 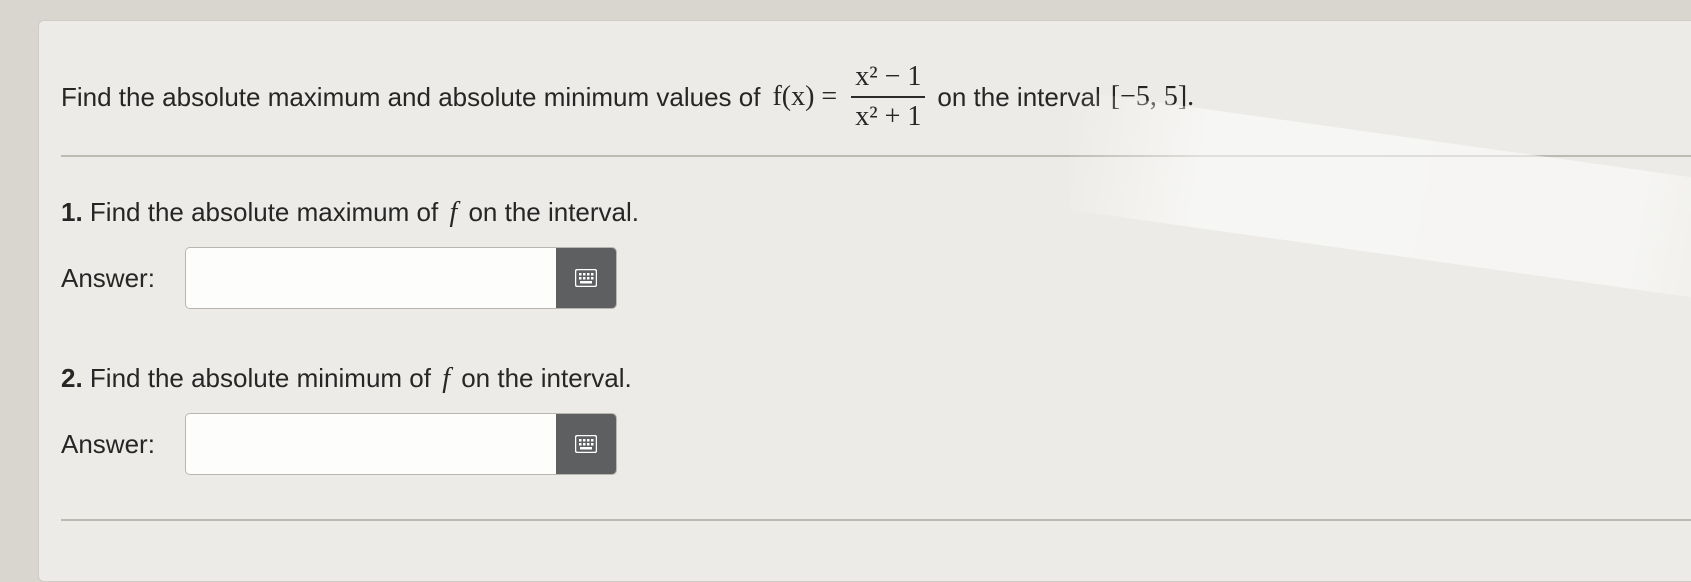 What do you see at coordinates (260, 378) in the screenshot?
I see `question-2-text-before: Find the absolute minimum of` at bounding box center [260, 378].